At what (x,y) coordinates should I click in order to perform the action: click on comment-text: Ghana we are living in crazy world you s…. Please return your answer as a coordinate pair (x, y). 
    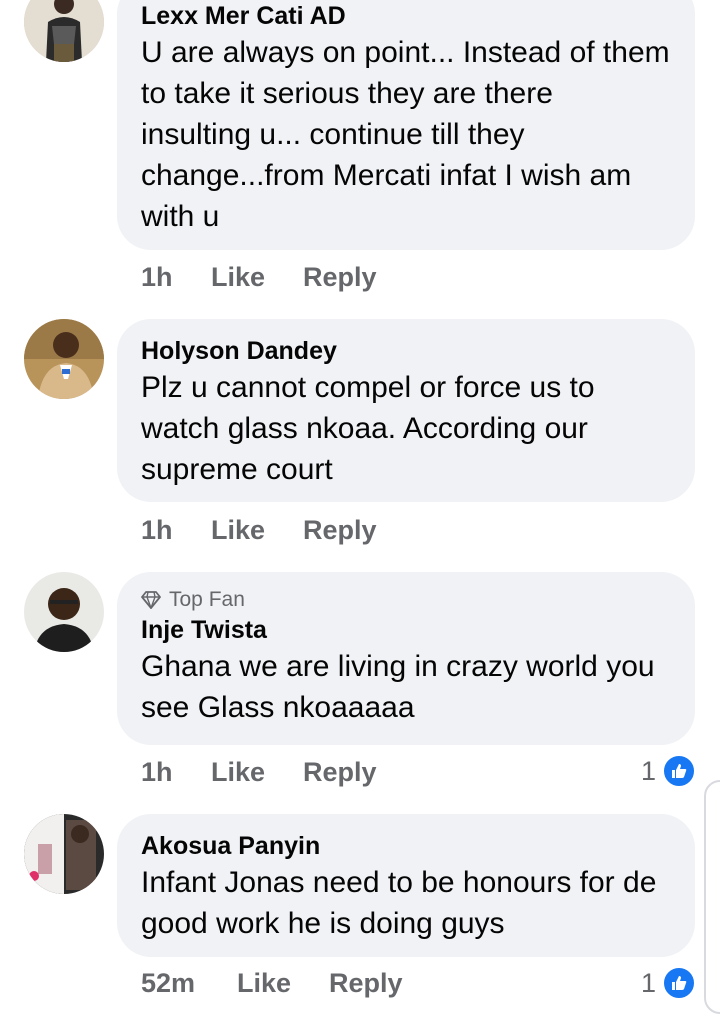
    Looking at the image, I should click on (398, 687).